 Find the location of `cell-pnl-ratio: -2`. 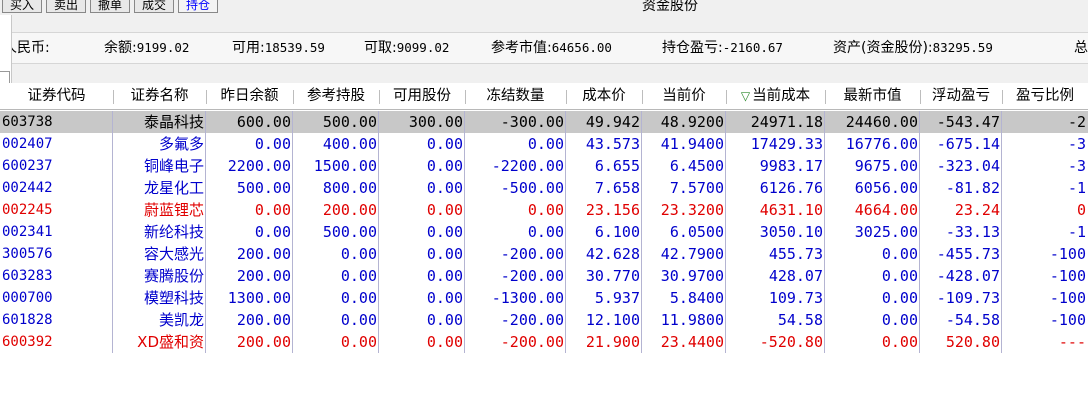

cell-pnl-ratio: -2 is located at coordinates (1076, 122).